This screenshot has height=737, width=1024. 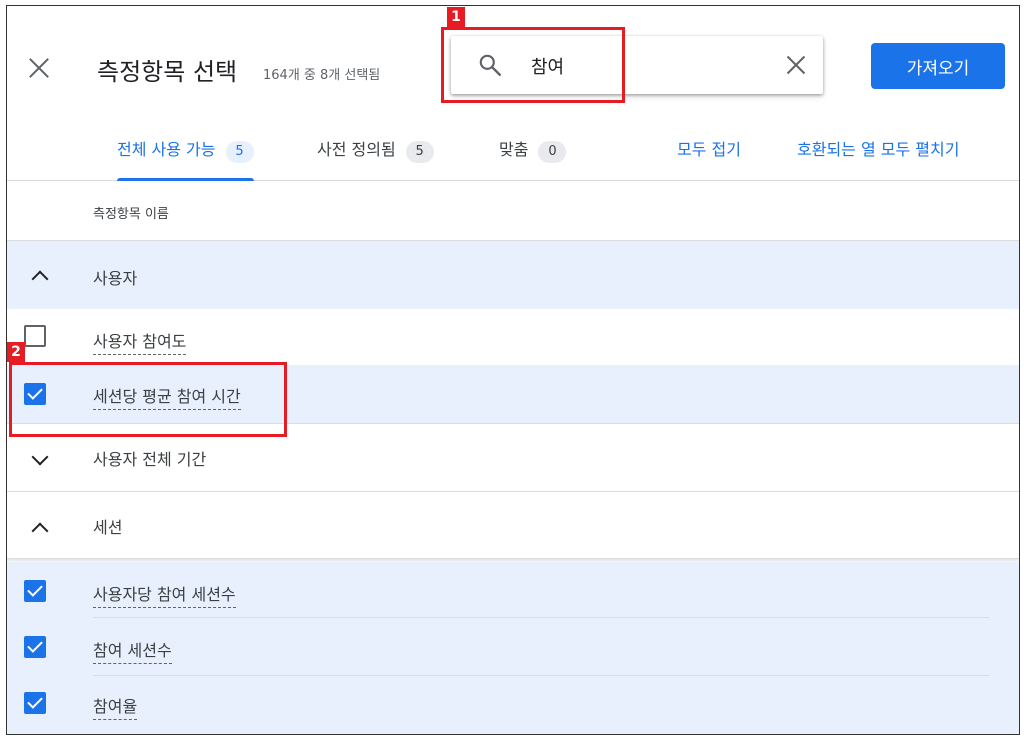 I want to click on metric-label: 사용자 참여도, so click(x=140, y=343).